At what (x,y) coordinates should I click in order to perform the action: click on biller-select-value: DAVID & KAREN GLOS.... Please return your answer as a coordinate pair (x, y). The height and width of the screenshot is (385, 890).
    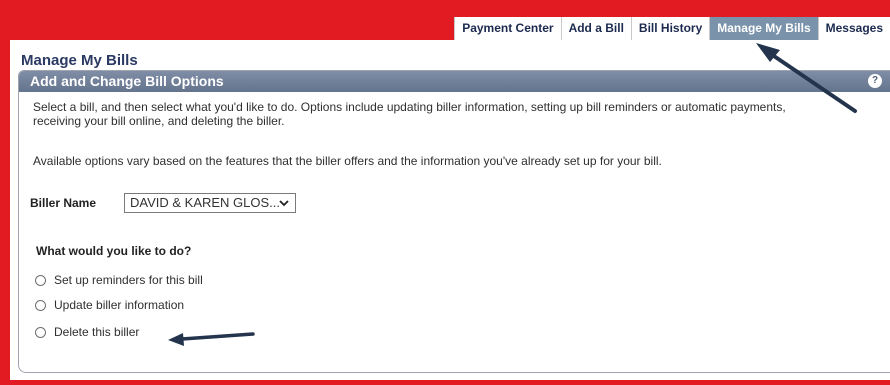
    Looking at the image, I should click on (205, 202).